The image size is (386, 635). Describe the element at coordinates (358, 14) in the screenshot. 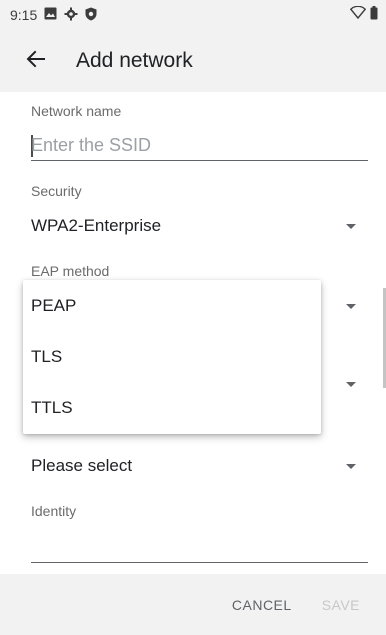

I see `wifi-icon` at that location.